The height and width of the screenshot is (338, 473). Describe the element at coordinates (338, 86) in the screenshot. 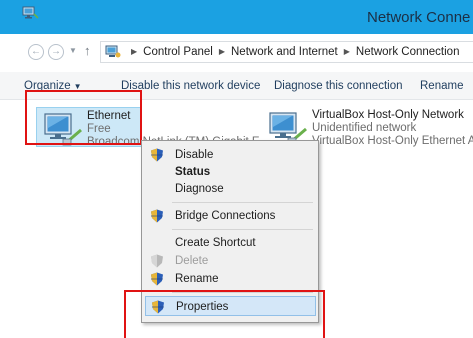

I see `diagnose-connection-button: Diagnose this connection` at that location.